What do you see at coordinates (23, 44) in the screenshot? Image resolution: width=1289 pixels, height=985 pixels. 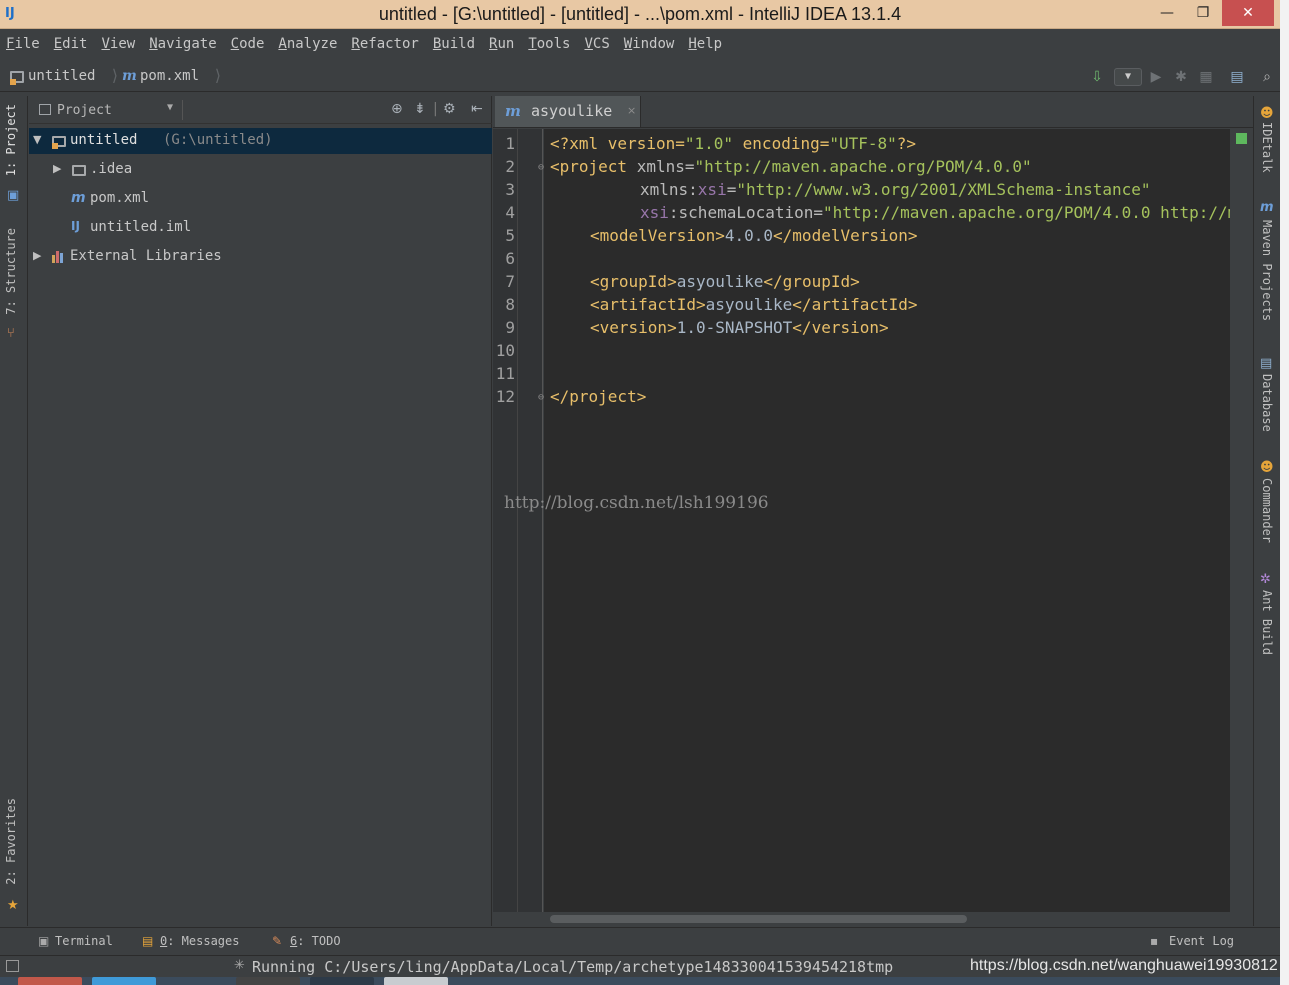 I see `menu-file: File` at bounding box center [23, 44].